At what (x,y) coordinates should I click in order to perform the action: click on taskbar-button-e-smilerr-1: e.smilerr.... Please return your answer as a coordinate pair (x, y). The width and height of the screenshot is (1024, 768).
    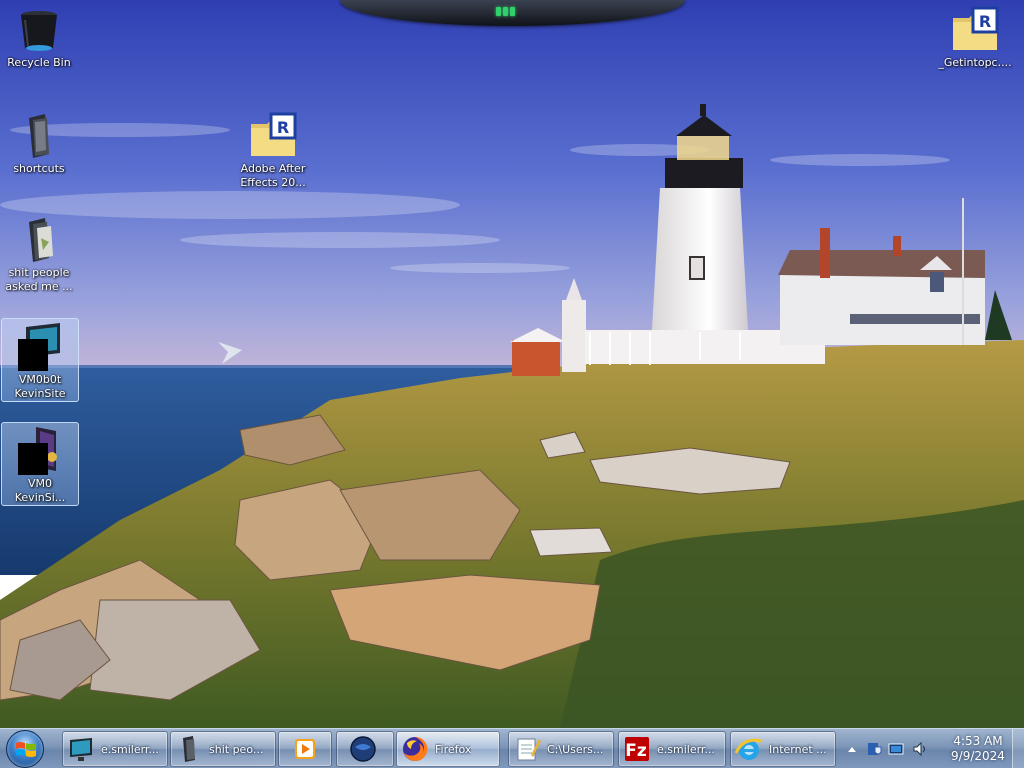
    Looking at the image, I should click on (115, 749).